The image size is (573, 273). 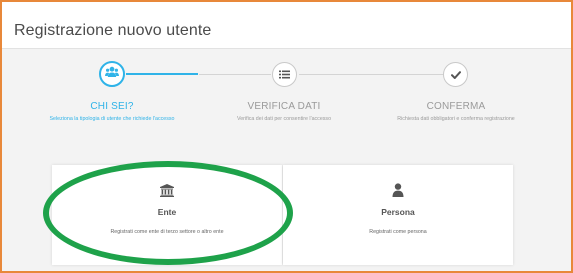 I want to click on option-label-ente: Ente, so click(x=167, y=212).